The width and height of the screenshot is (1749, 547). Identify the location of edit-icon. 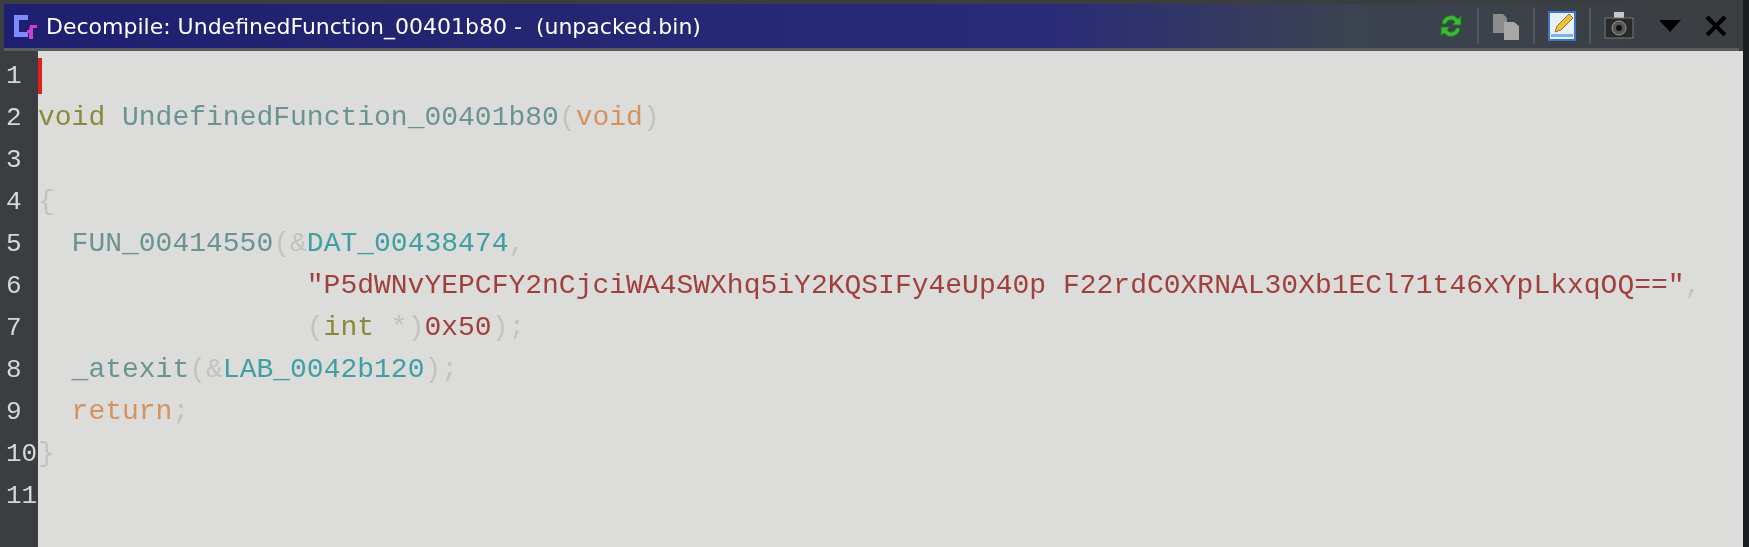
(1562, 26).